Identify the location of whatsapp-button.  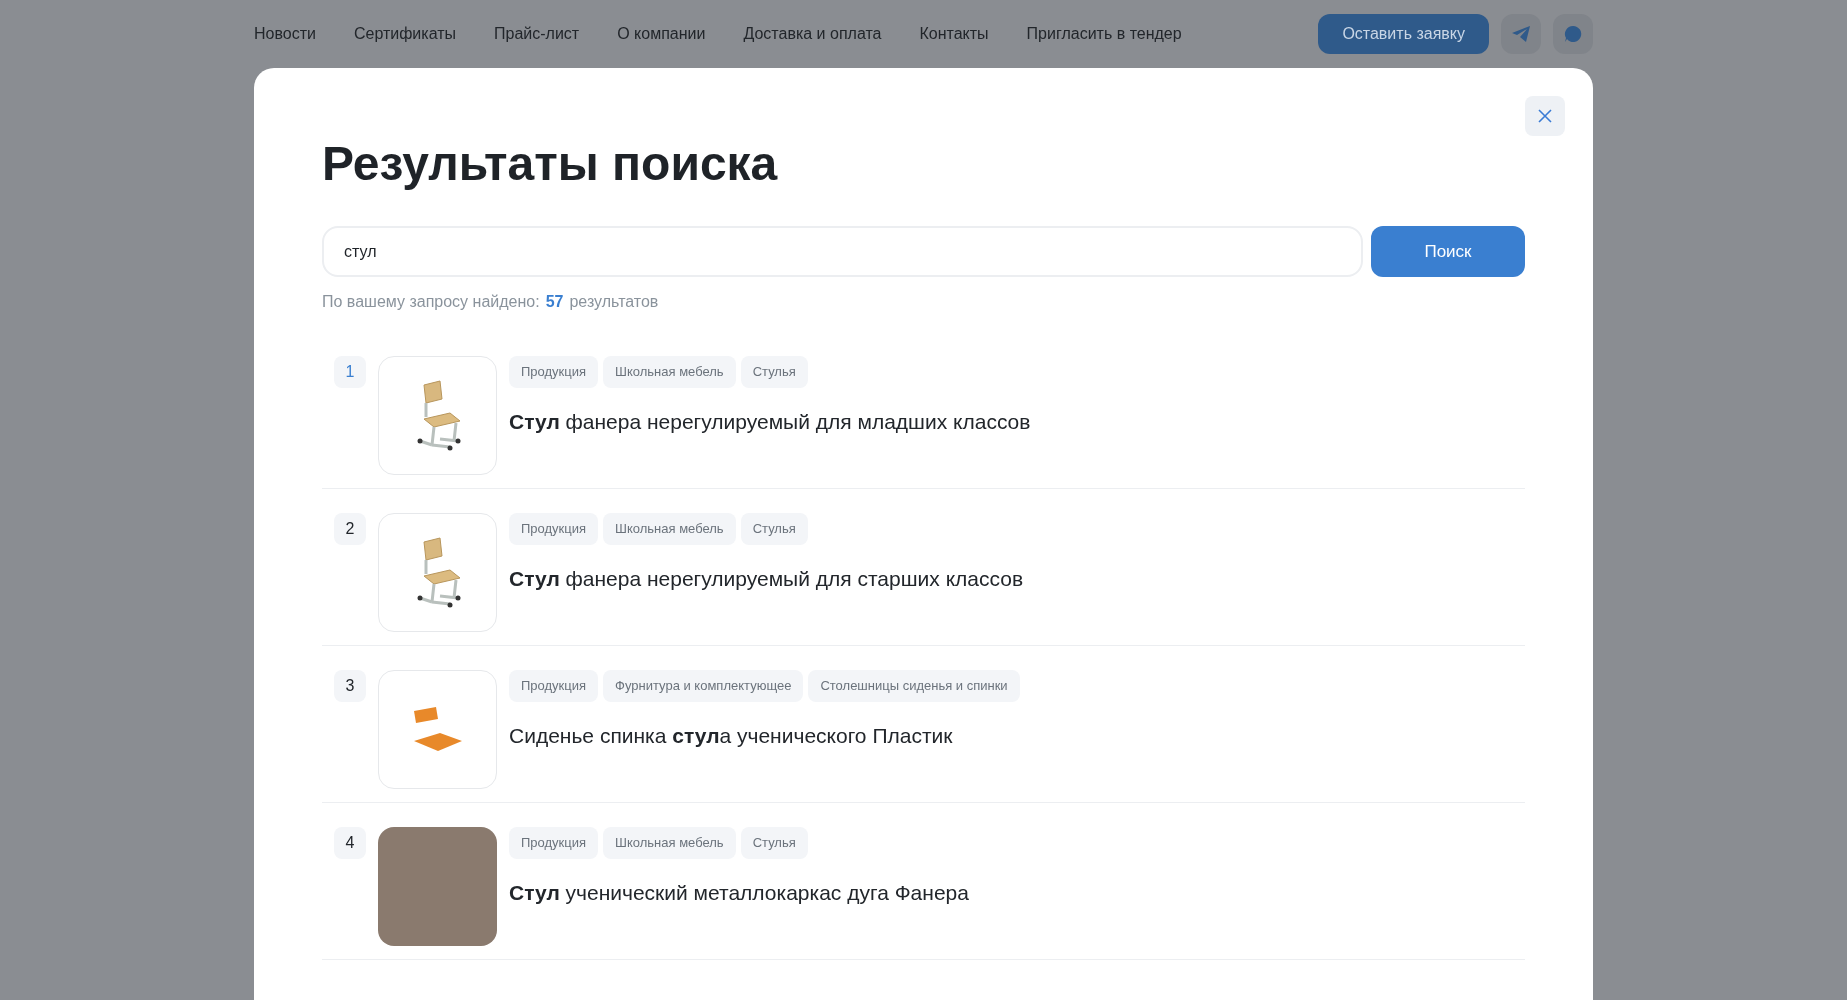
(1573, 34).